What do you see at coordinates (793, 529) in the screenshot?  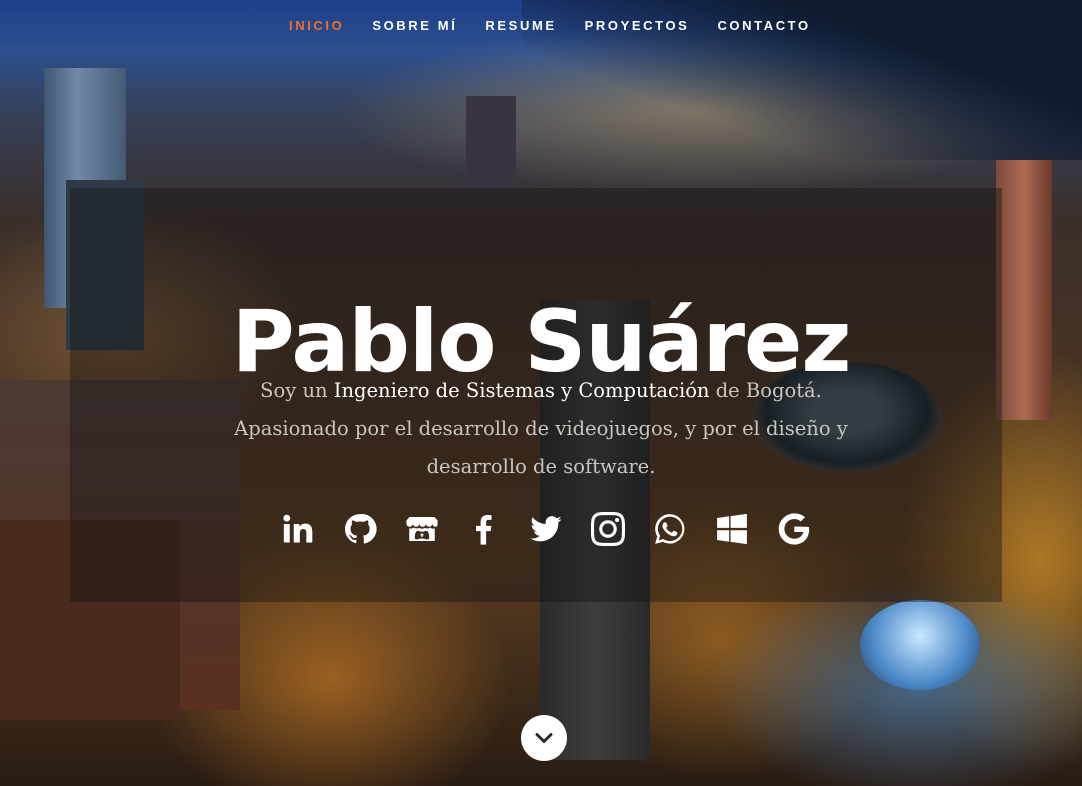 I see `google-icon` at bounding box center [793, 529].